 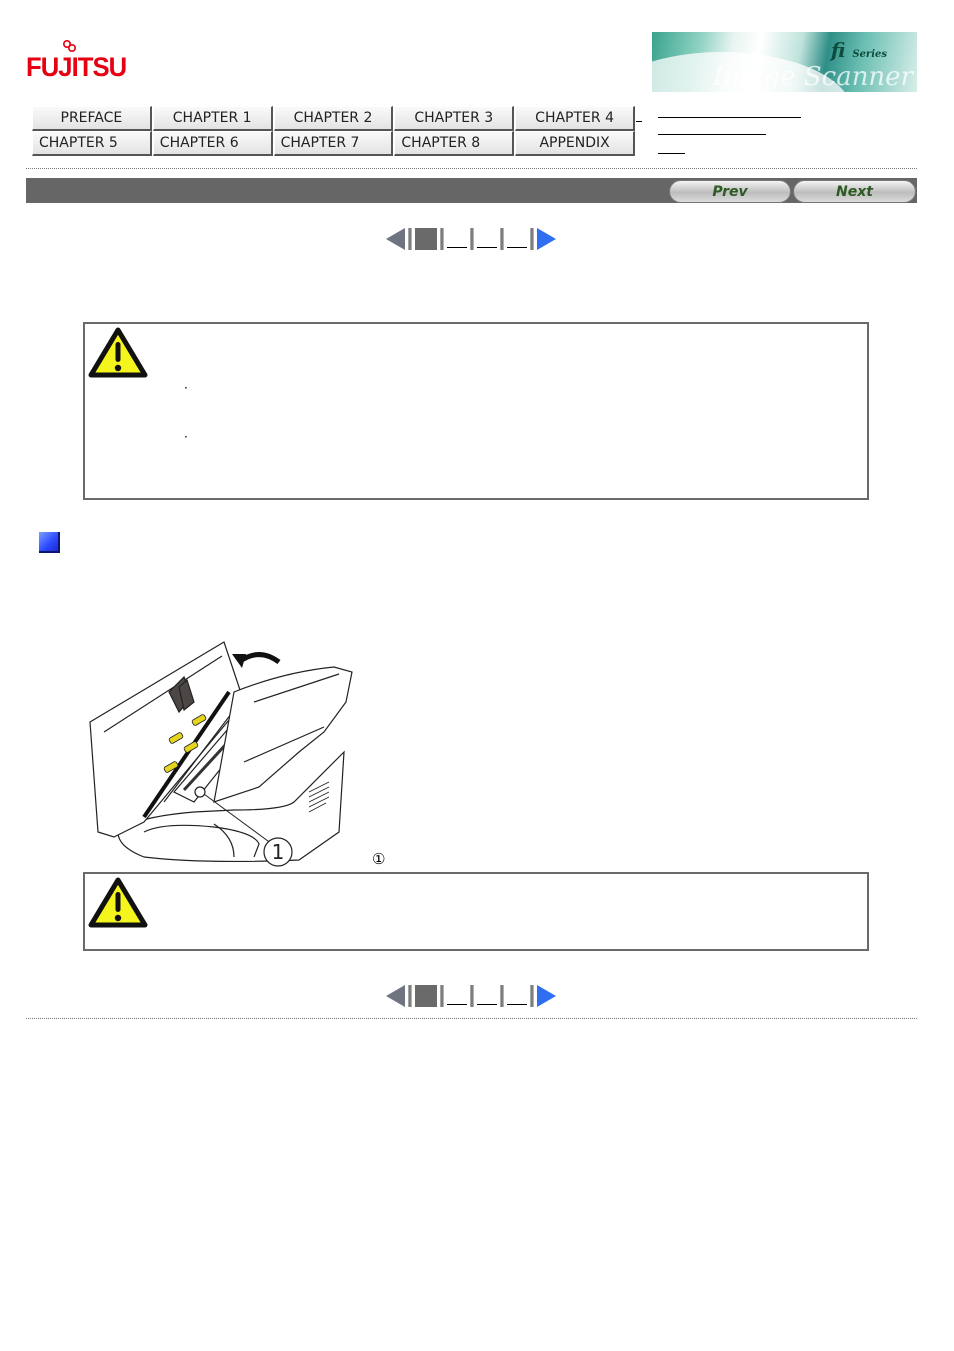 I want to click on divider-top, so click(x=471, y=168).